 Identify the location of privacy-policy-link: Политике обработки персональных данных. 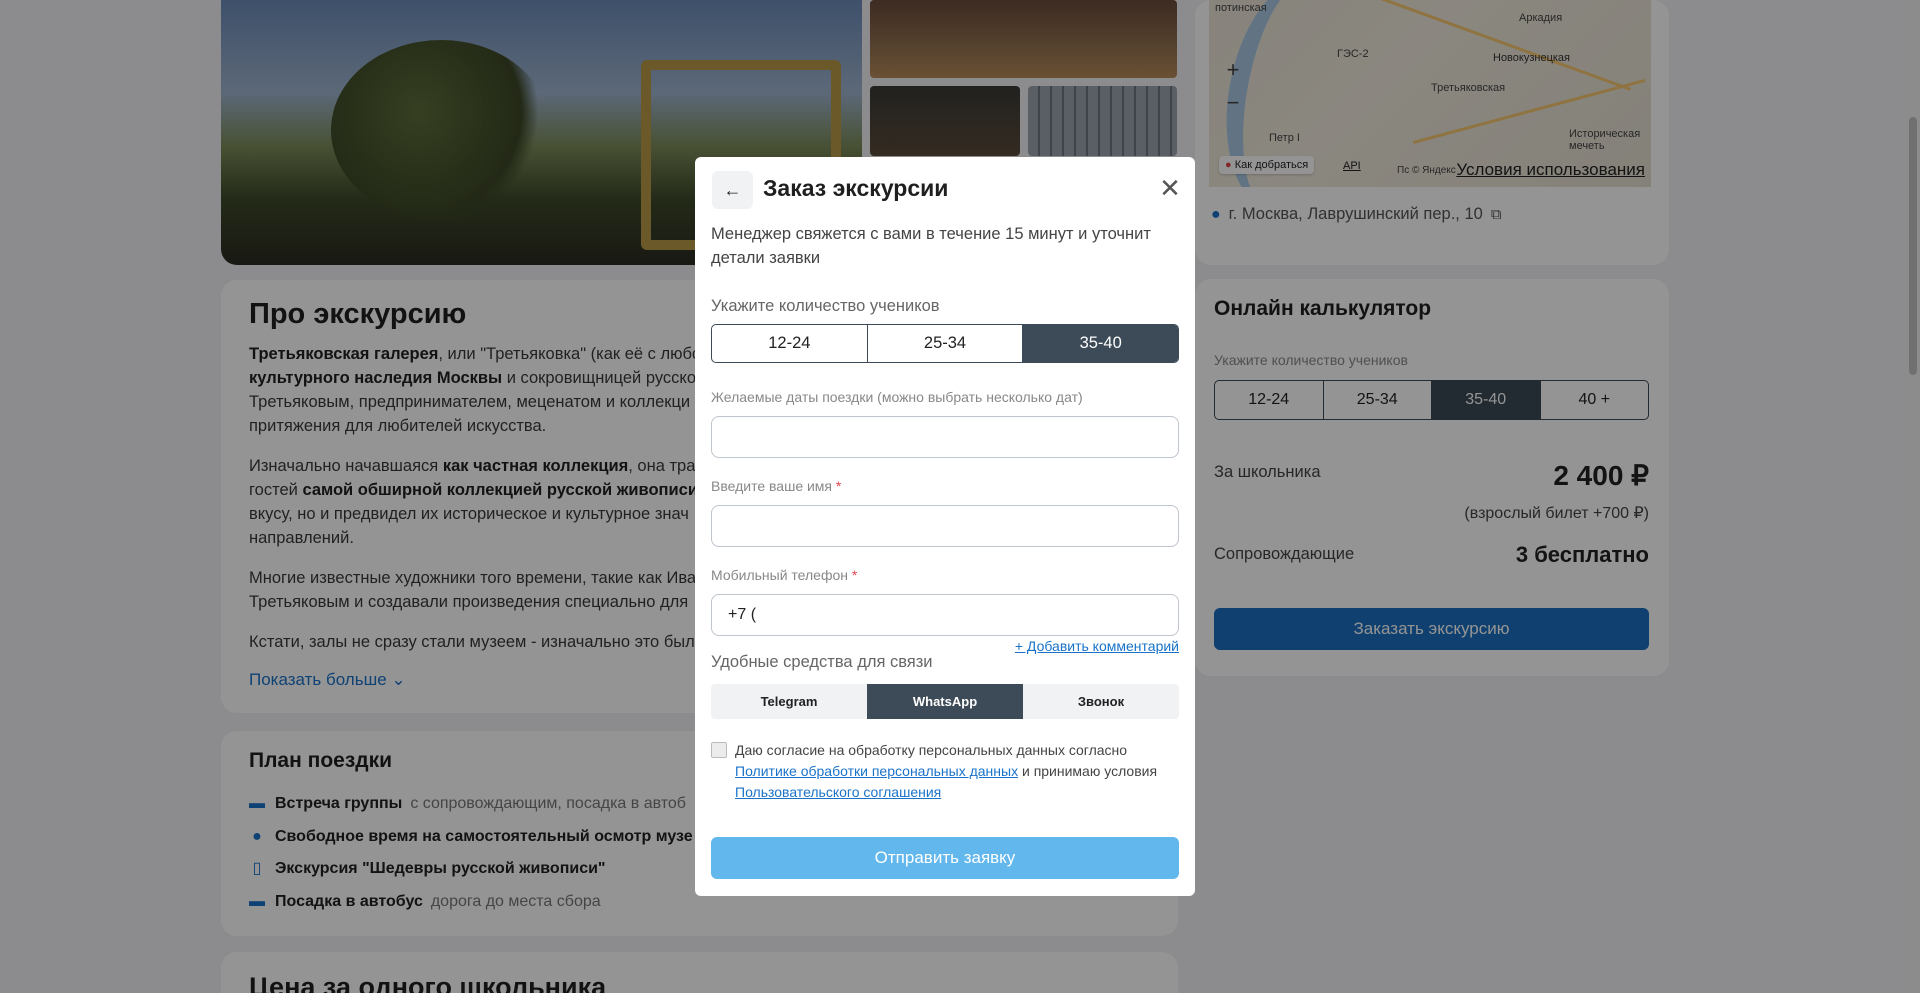
(876, 771).